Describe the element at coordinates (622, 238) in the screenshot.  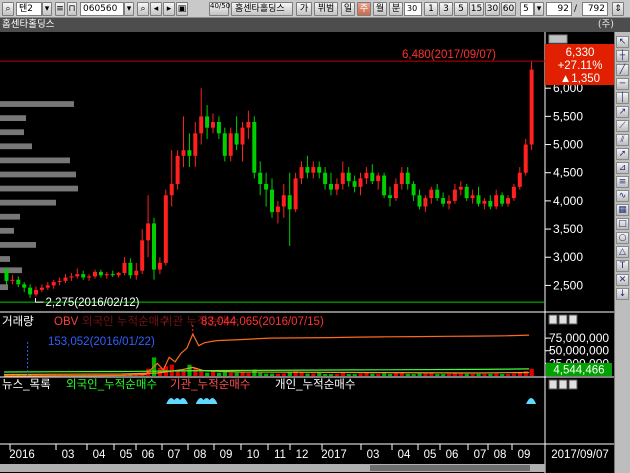
I see `circle-tool-icon: ○` at that location.